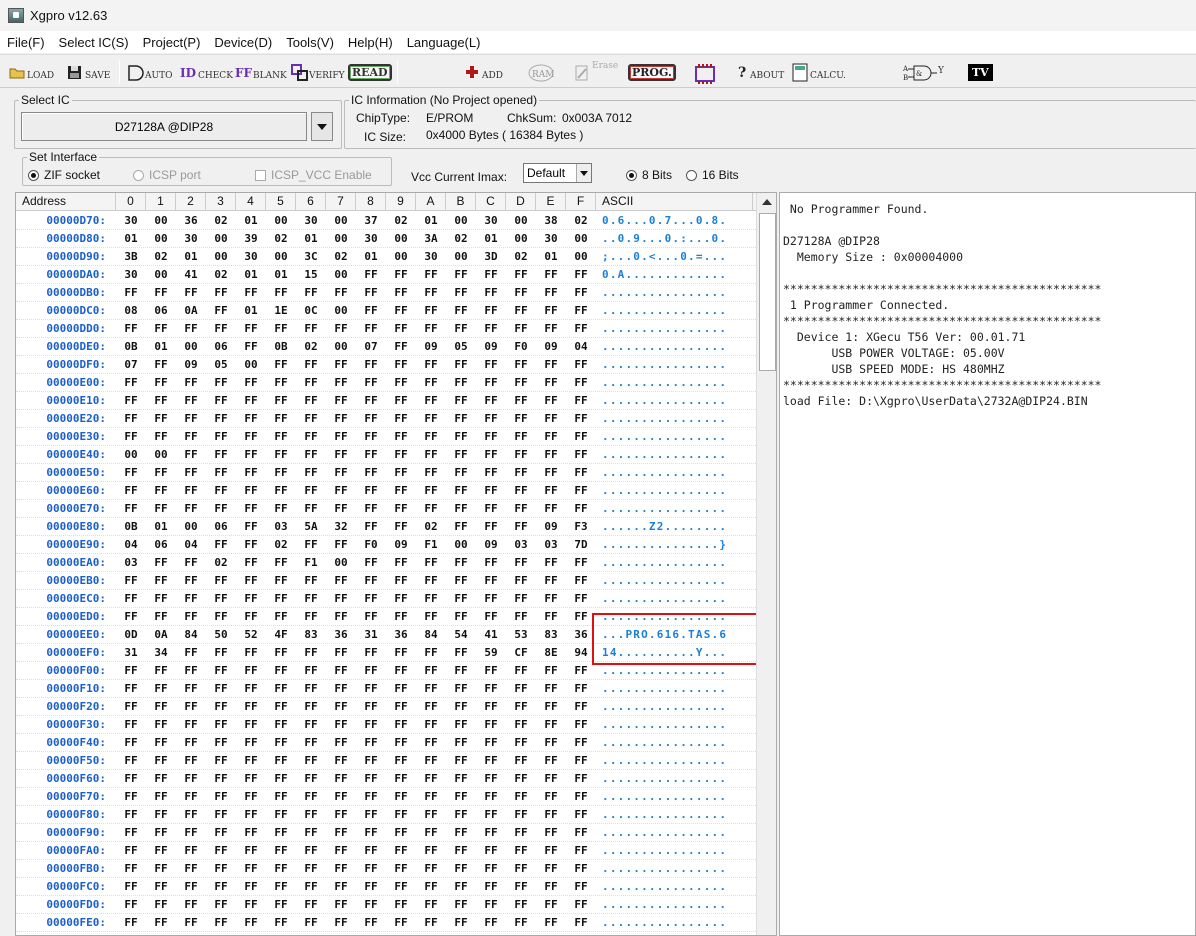 The height and width of the screenshot is (936, 1196). What do you see at coordinates (221, 364) in the screenshot?
I see `hex-byte: 05` at bounding box center [221, 364].